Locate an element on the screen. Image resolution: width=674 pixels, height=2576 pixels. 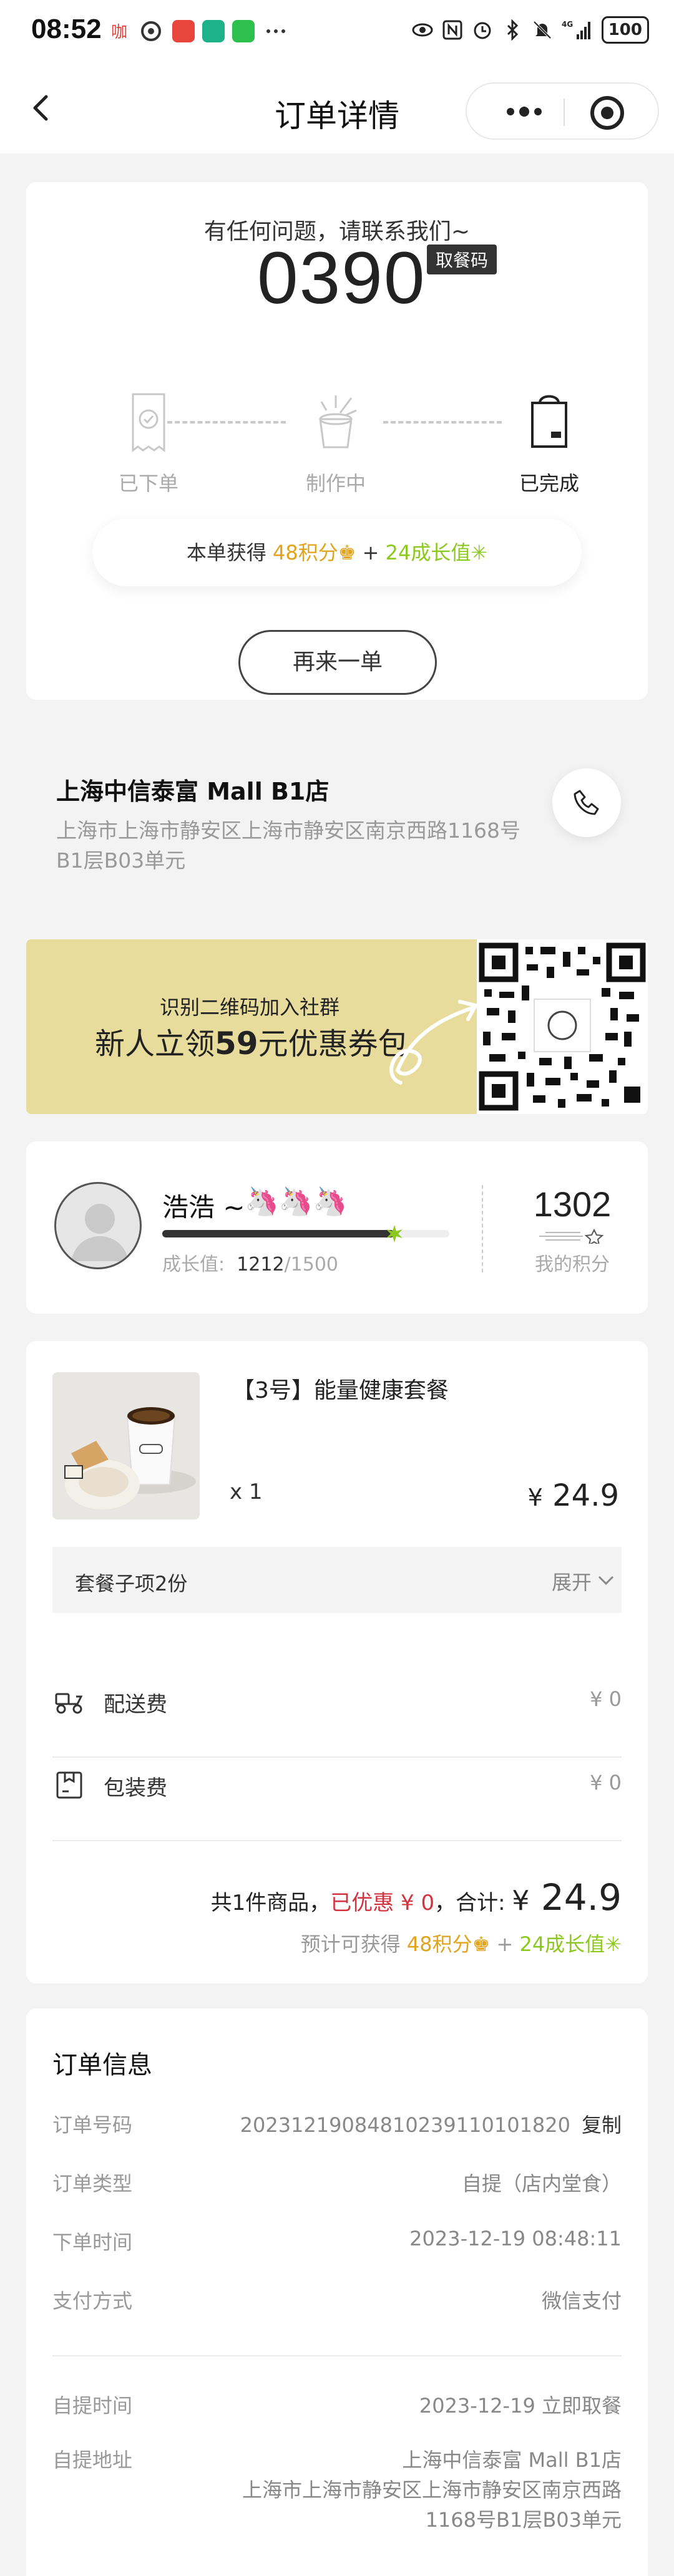
status-bar: 08:52 咖 4G 100 is located at coordinates (337, 31).